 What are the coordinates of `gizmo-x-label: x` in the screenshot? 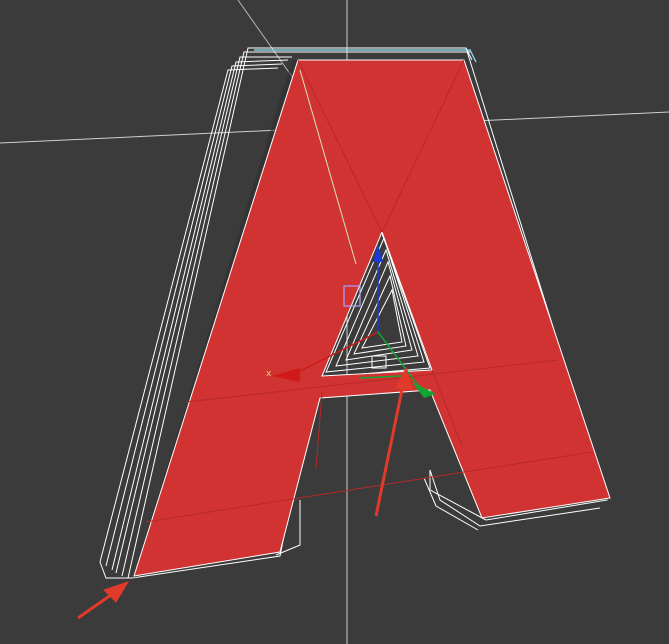 It's located at (269, 374).